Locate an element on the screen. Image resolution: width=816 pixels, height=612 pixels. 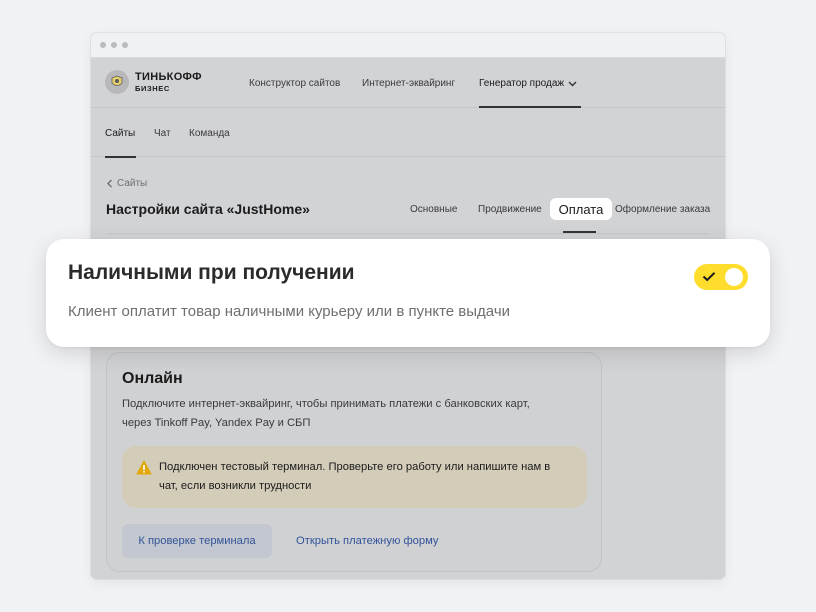
brand-name: ТИНЬКОФФ is located at coordinates (168, 76).